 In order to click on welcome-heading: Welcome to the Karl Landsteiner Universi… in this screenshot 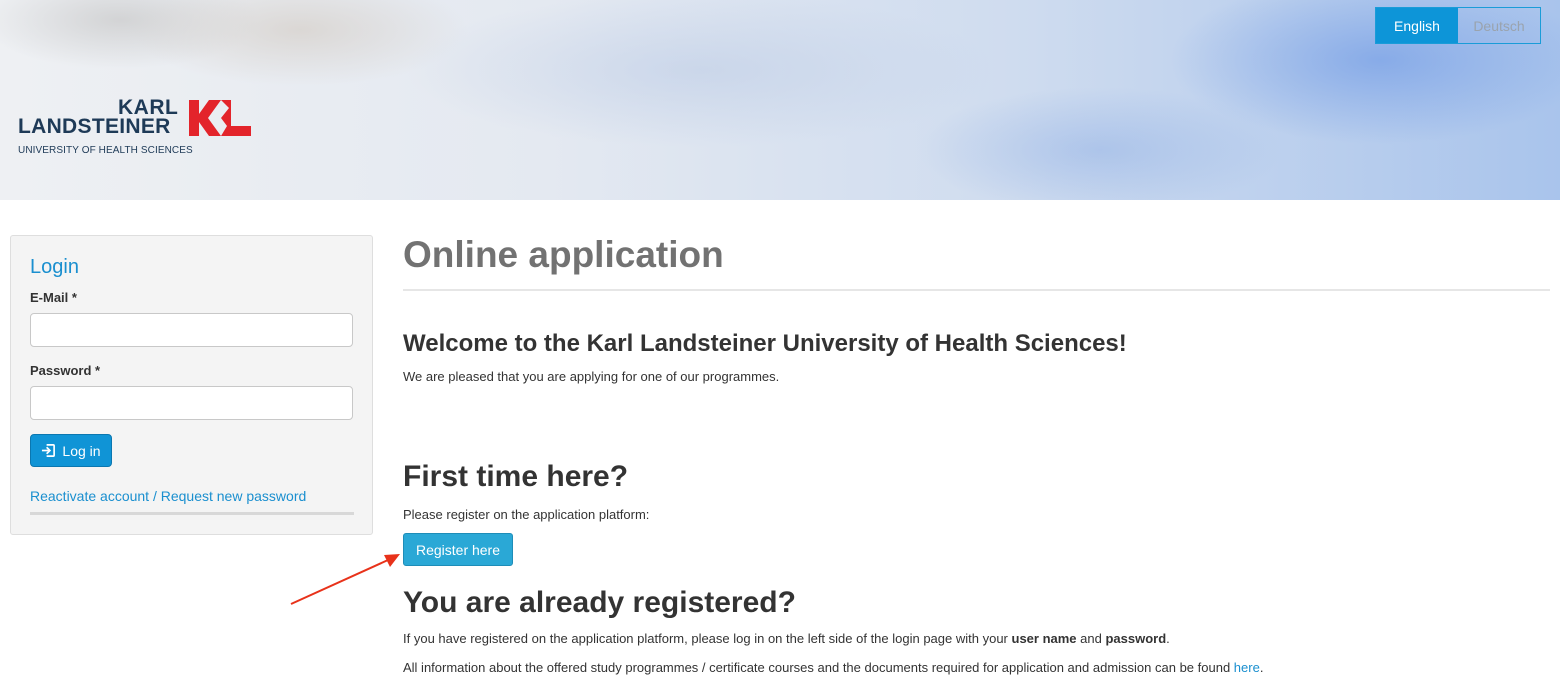, I will do `click(765, 343)`.